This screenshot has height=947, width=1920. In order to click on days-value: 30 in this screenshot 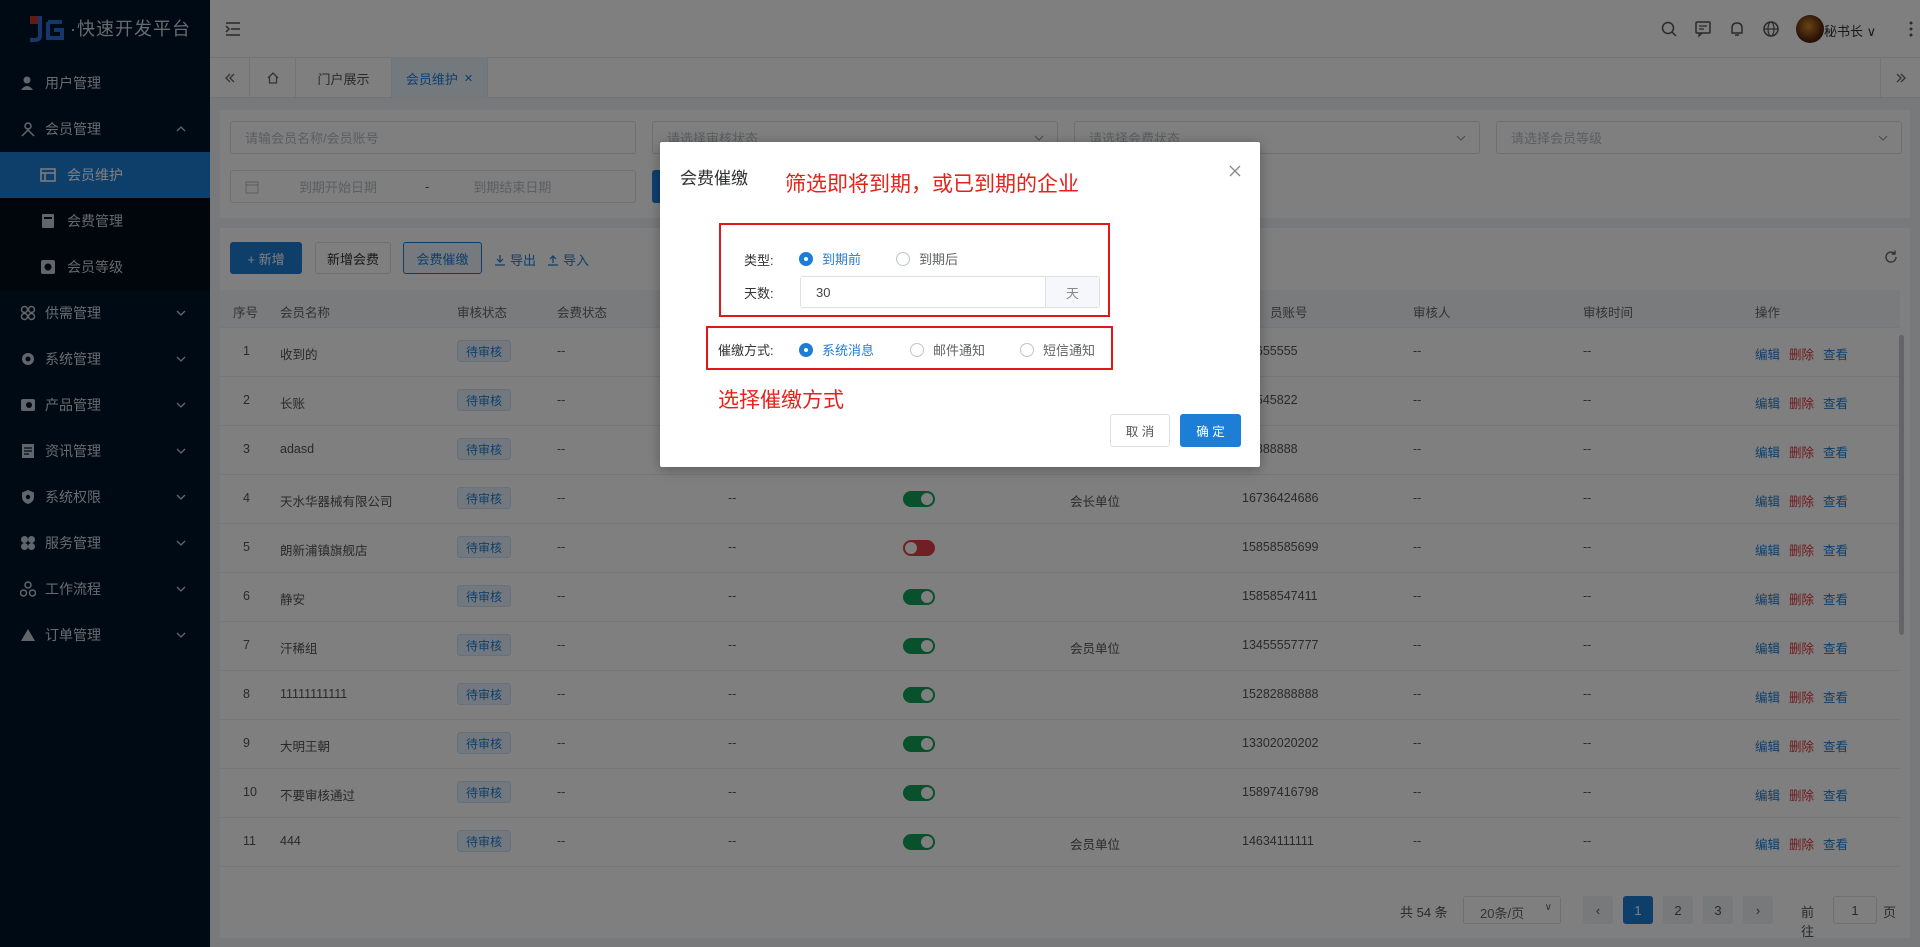, I will do `click(823, 292)`.